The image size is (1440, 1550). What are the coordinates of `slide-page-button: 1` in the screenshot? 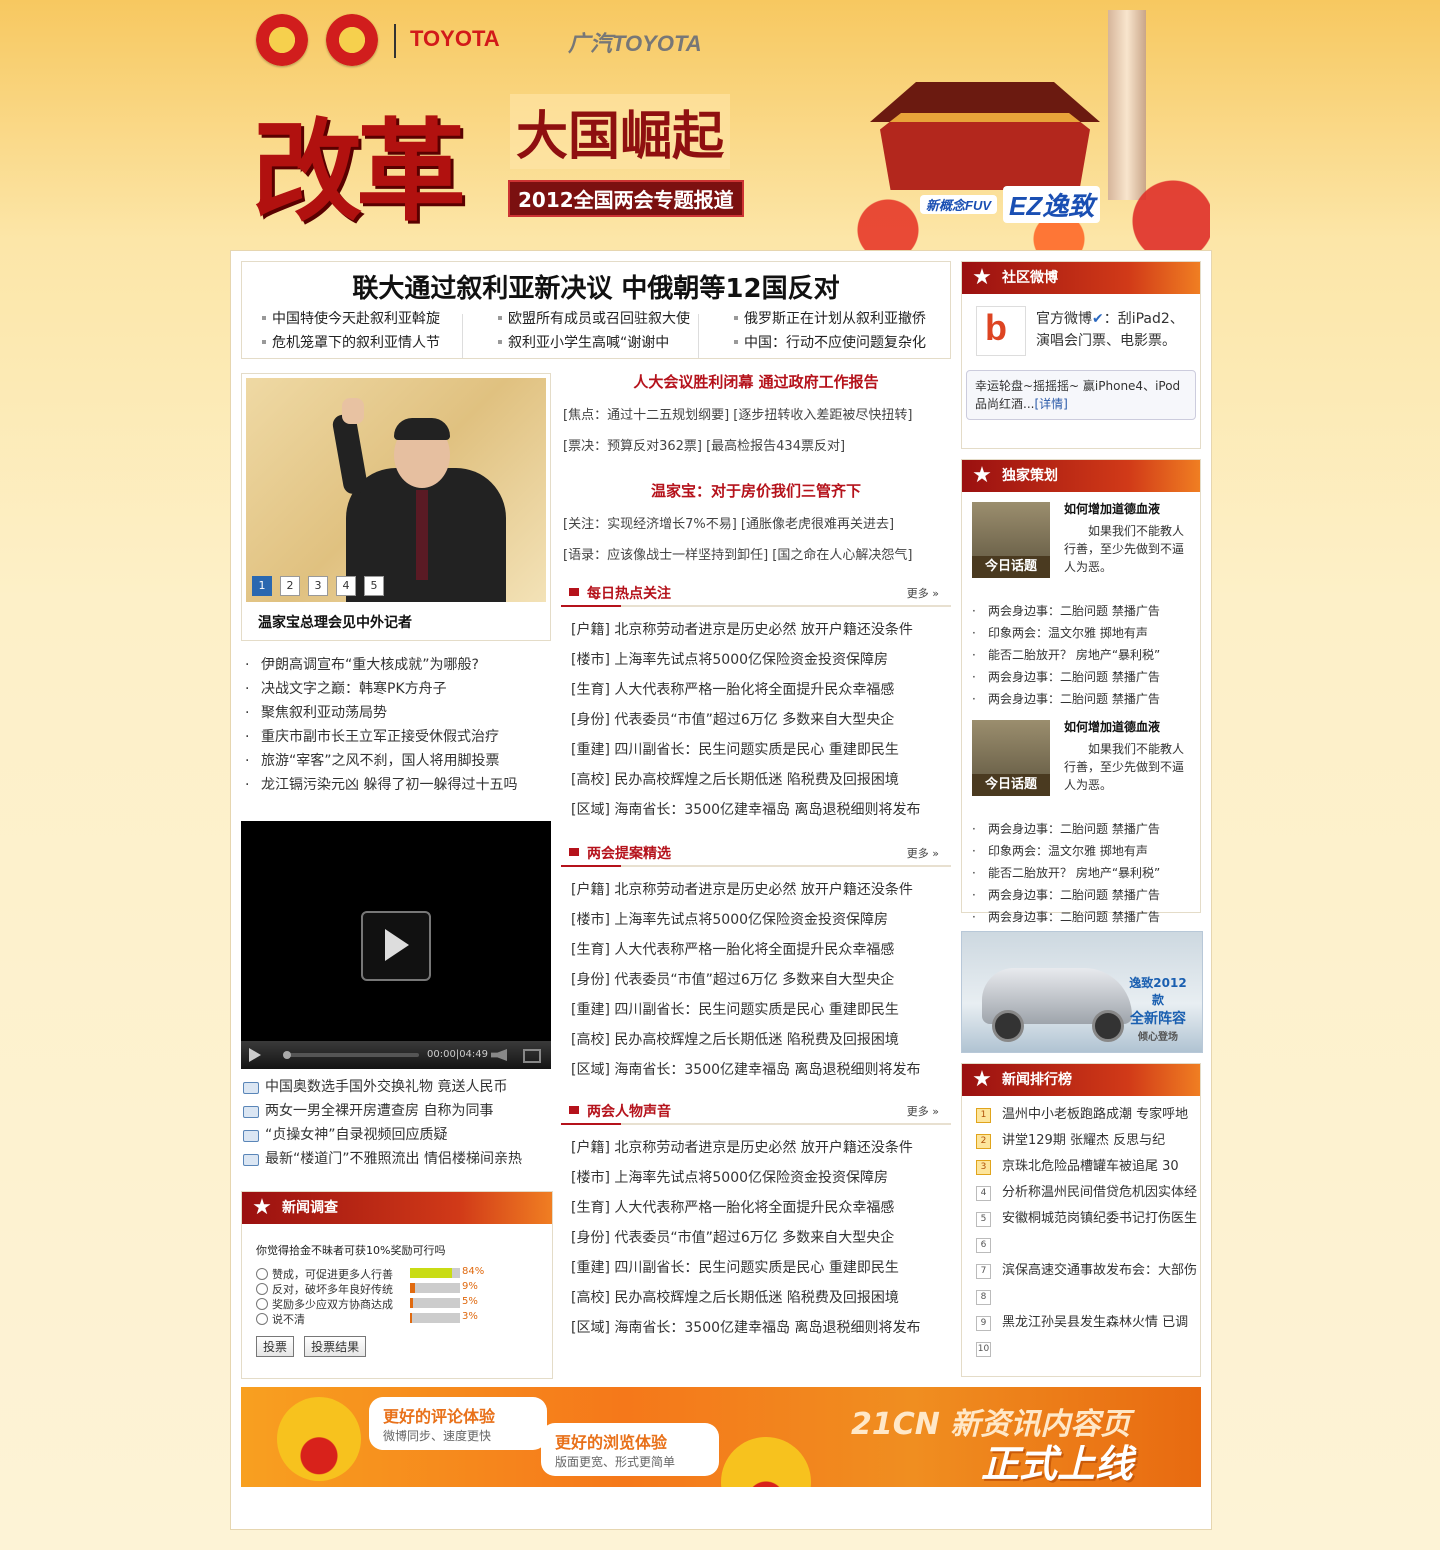 It's located at (262, 586).